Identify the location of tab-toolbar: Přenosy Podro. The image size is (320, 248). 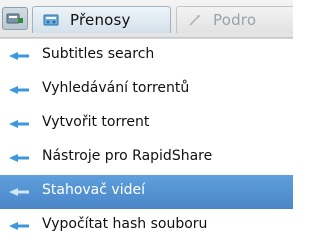
(146, 19).